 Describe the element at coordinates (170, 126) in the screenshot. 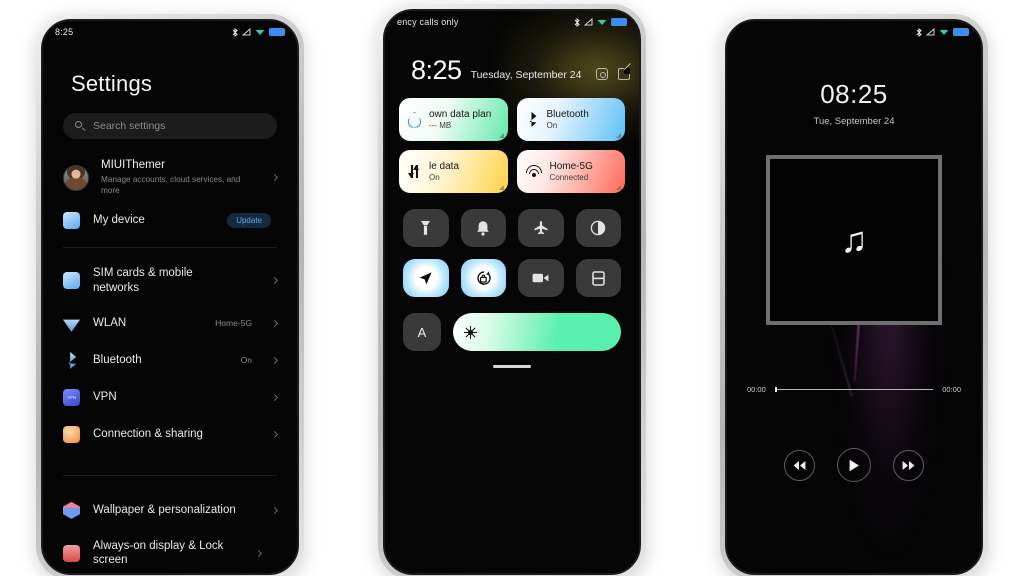

I see `search-input: Search settings` at that location.